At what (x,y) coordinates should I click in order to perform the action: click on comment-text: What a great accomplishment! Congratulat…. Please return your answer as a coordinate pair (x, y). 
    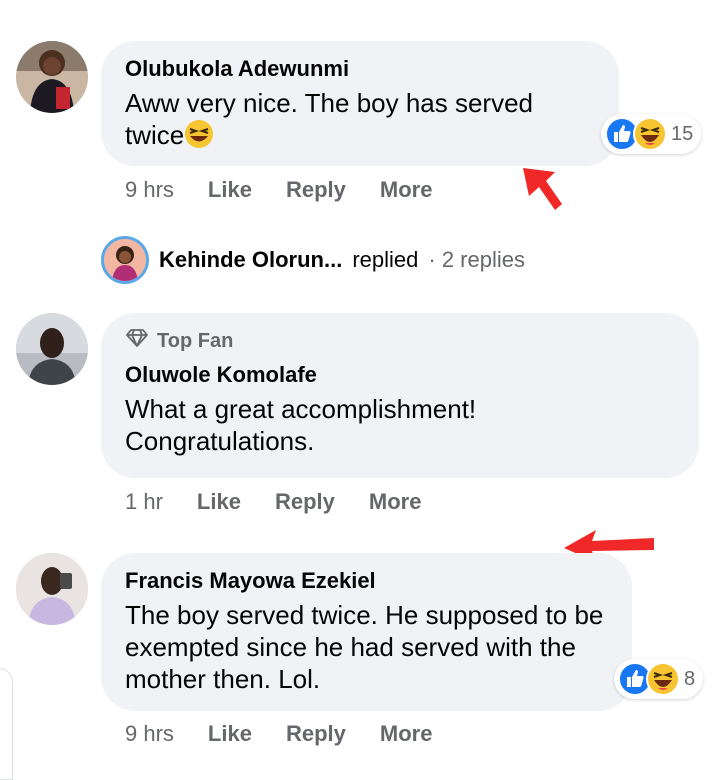
    Looking at the image, I should click on (301, 425).